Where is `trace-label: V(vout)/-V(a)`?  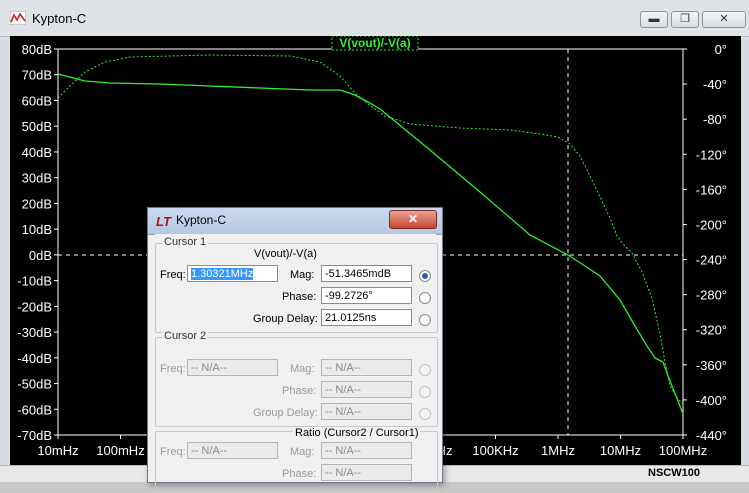 trace-label: V(vout)/-V(a) is located at coordinates (374, 43).